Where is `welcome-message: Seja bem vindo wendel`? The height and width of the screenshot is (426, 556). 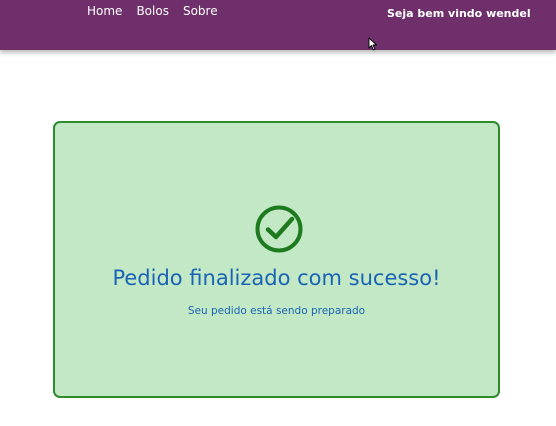 welcome-message: Seja bem vindo wendel is located at coordinates (459, 13).